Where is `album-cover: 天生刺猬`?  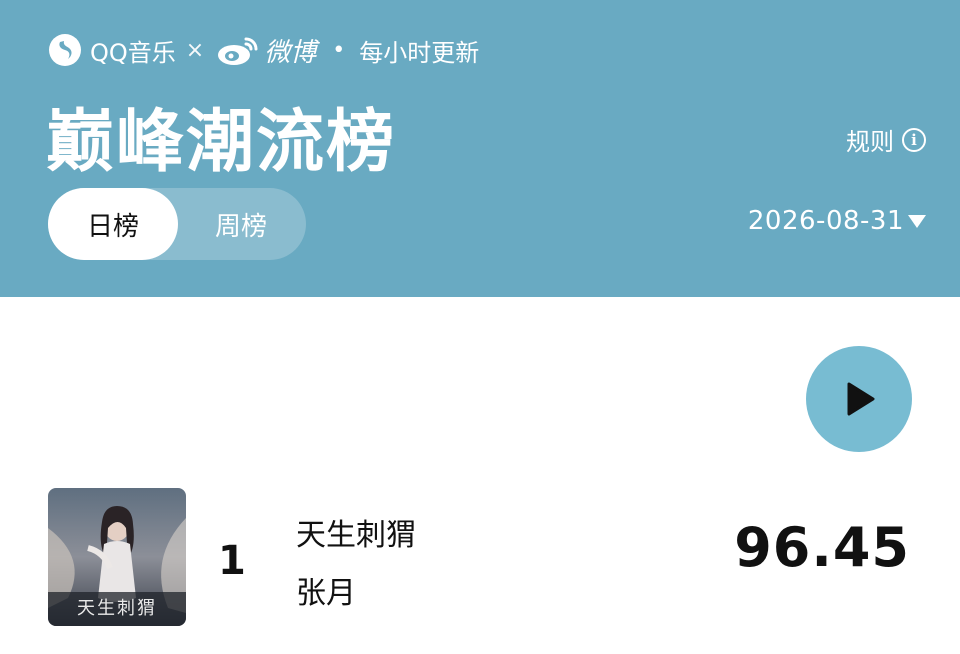
album-cover: 天生刺猬 is located at coordinates (117, 557).